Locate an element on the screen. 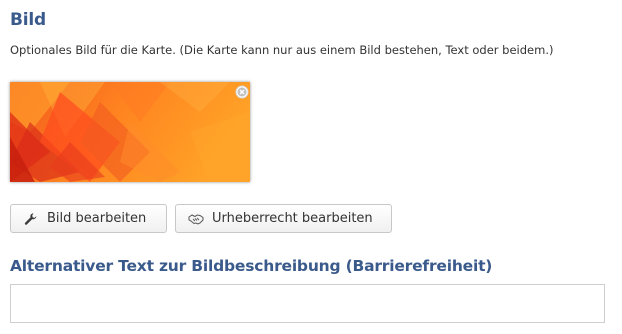 The height and width of the screenshot is (334, 622). edit-image-label: Bild bearbeiten is located at coordinates (97, 218).